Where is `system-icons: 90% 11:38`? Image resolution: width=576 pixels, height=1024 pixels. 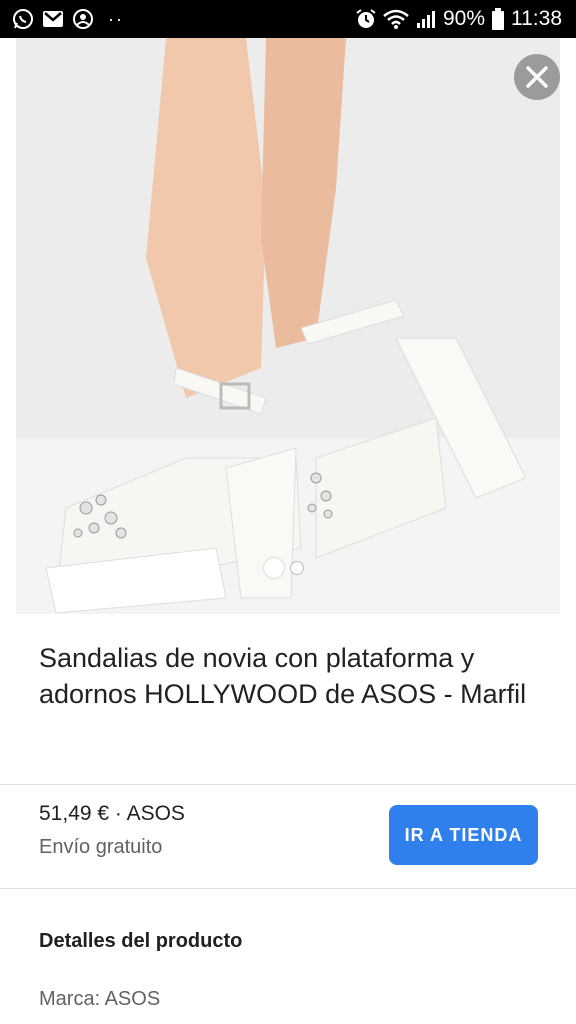
system-icons: 90% 11:38 is located at coordinates (458, 19).